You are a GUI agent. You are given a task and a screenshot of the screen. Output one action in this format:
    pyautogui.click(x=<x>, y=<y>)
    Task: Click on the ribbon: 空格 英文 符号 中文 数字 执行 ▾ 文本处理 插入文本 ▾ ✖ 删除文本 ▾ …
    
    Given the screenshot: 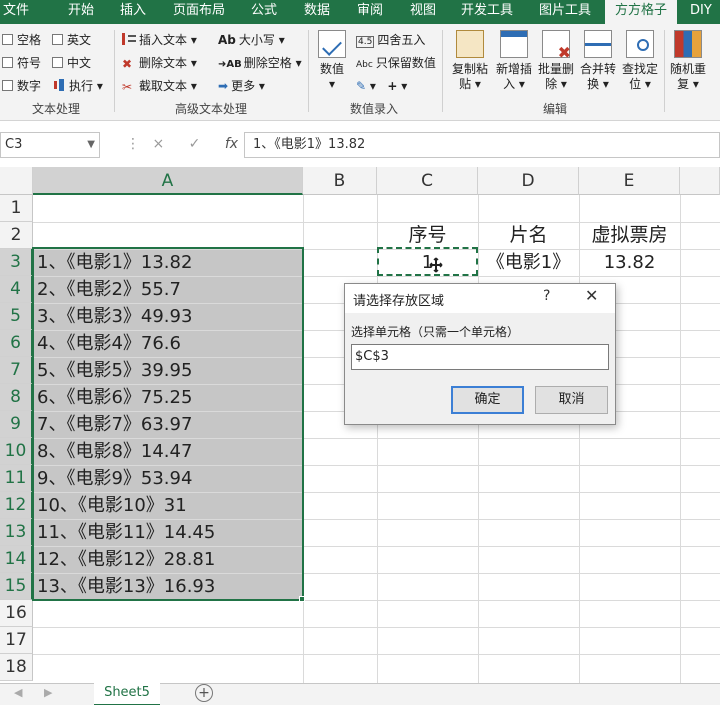 What is the action you would take?
    pyautogui.click(x=360, y=72)
    